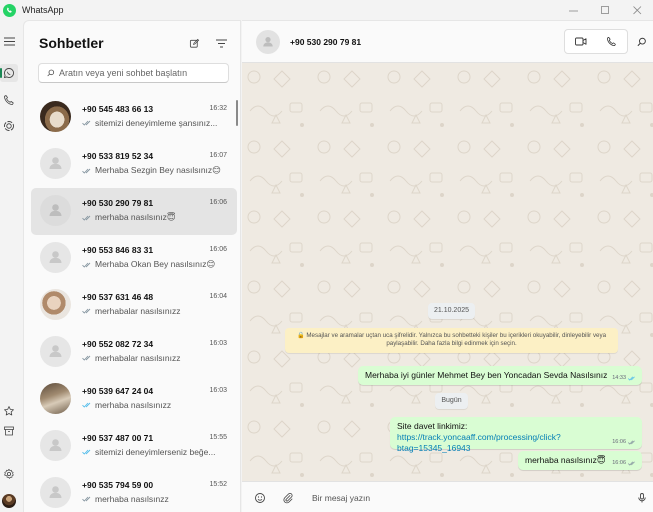 Image resolution: width=653 pixels, height=512 pixels. I want to click on minimize-button, so click(573, 10).